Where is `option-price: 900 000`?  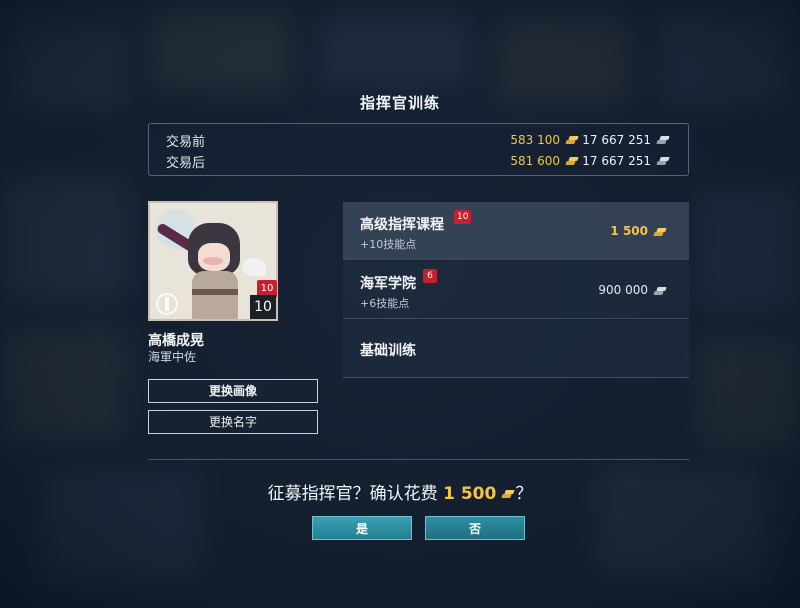 option-price: 900 000 is located at coordinates (632, 290).